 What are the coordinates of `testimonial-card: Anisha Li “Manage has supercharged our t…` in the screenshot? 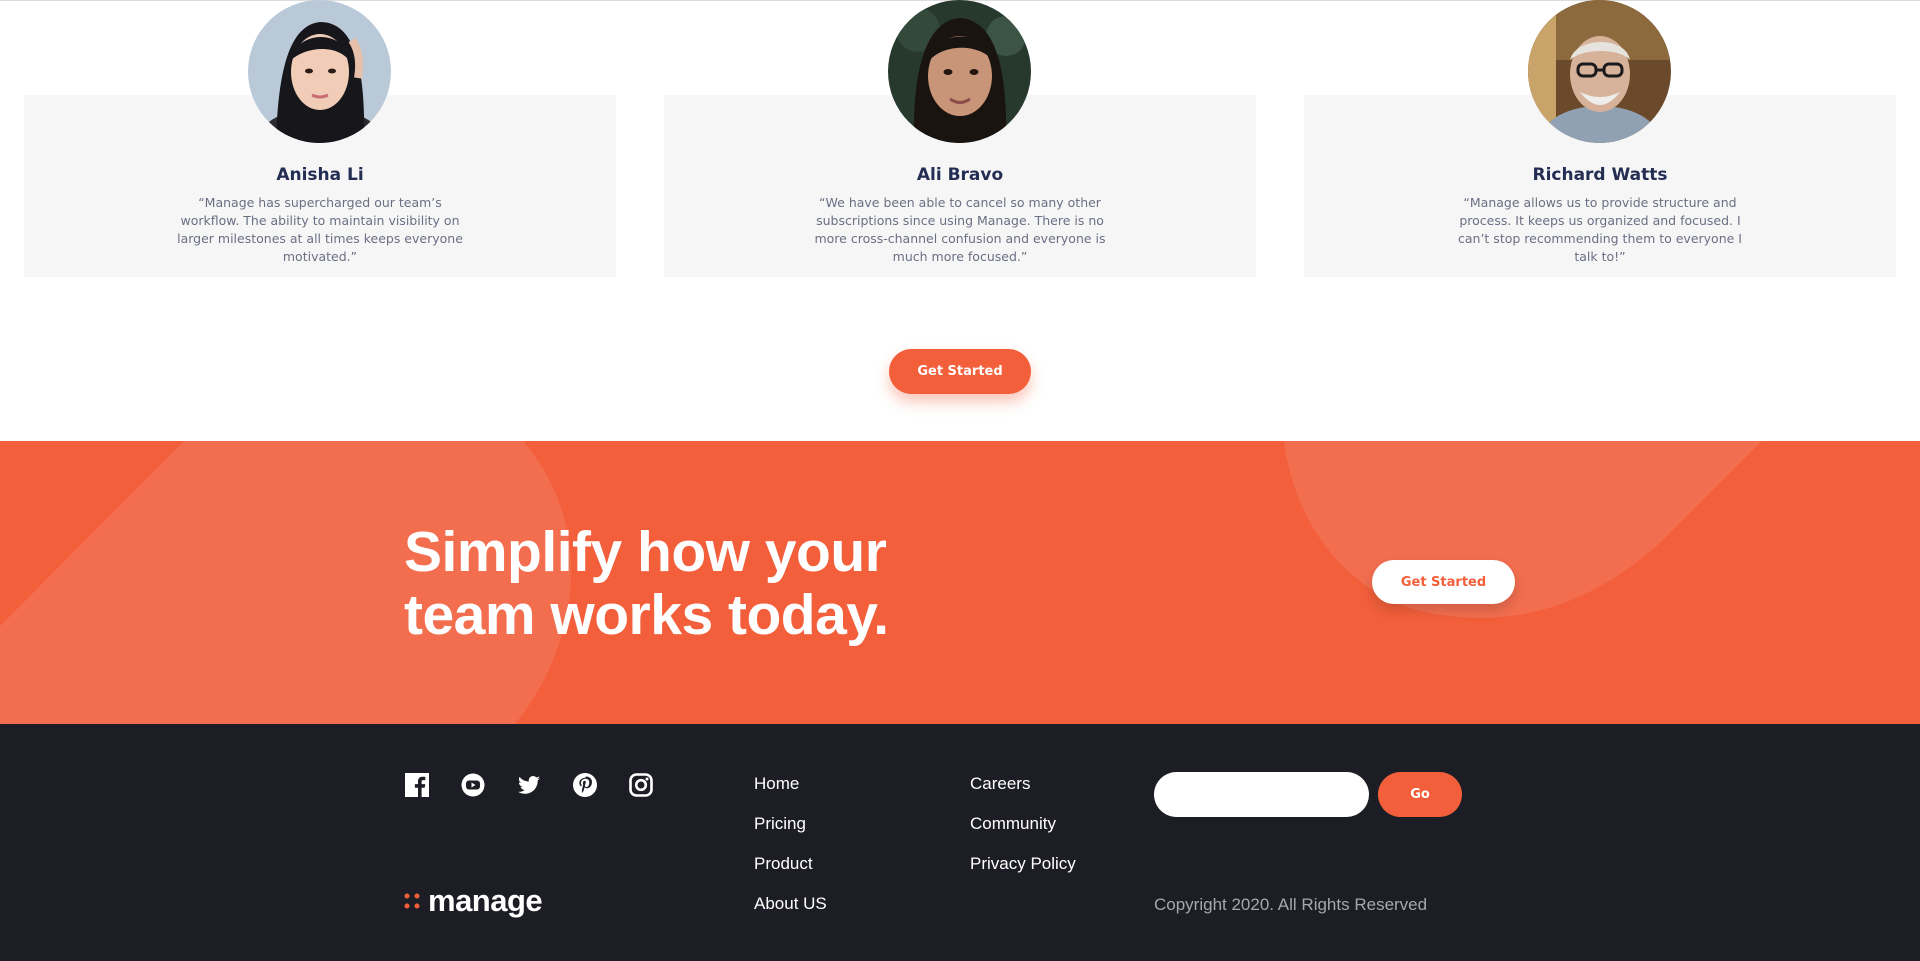 It's located at (320, 138).